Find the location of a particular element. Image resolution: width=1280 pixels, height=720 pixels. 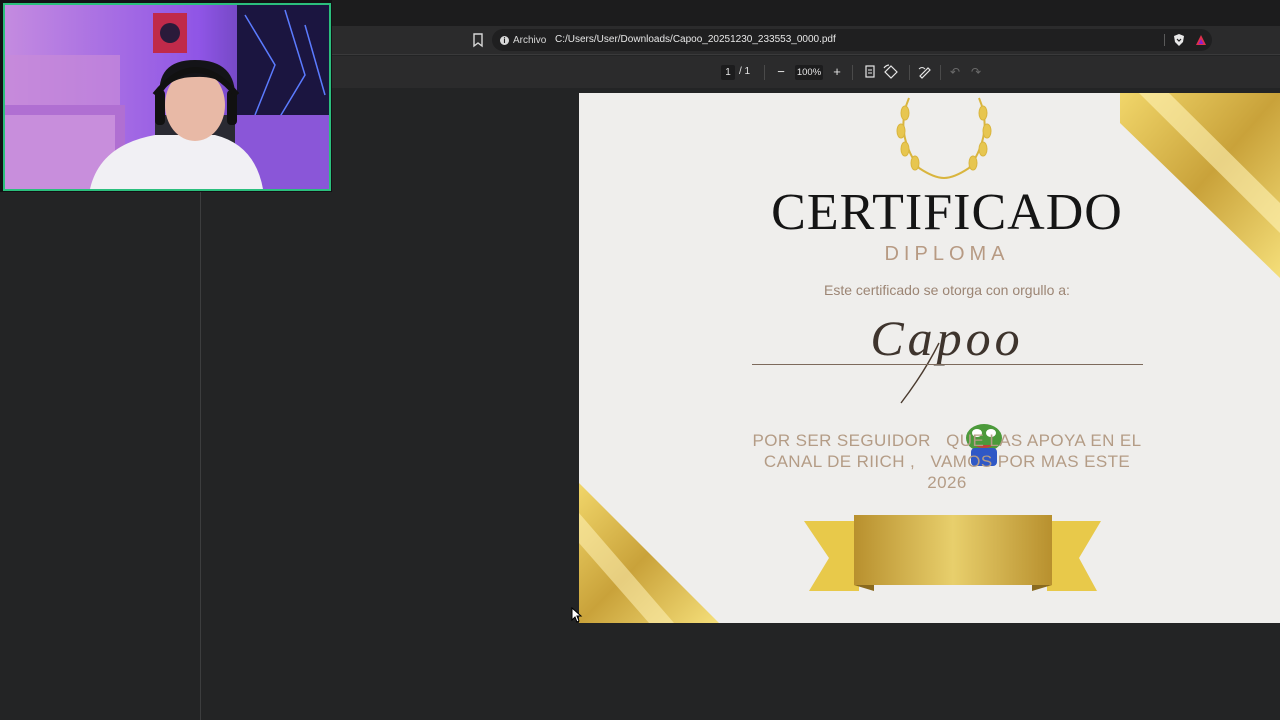

pdf-toolbar: 1 / 1 − 100% + ↶ ↷ is located at coordinates (805, 72).